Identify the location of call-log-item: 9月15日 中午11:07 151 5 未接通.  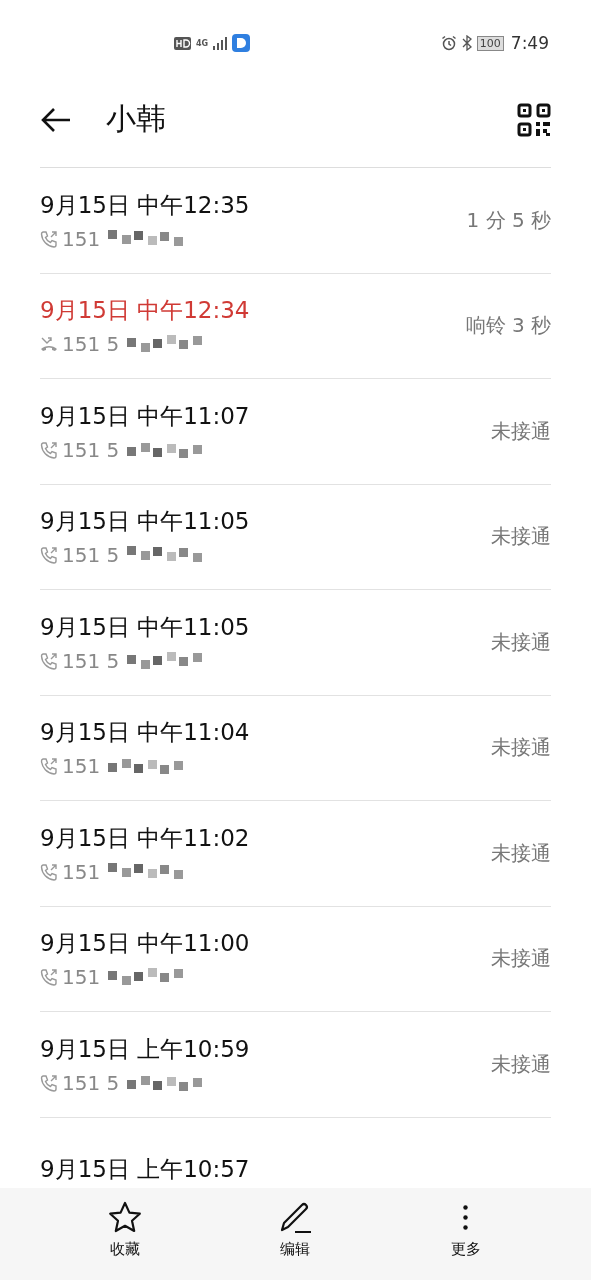
(295, 432).